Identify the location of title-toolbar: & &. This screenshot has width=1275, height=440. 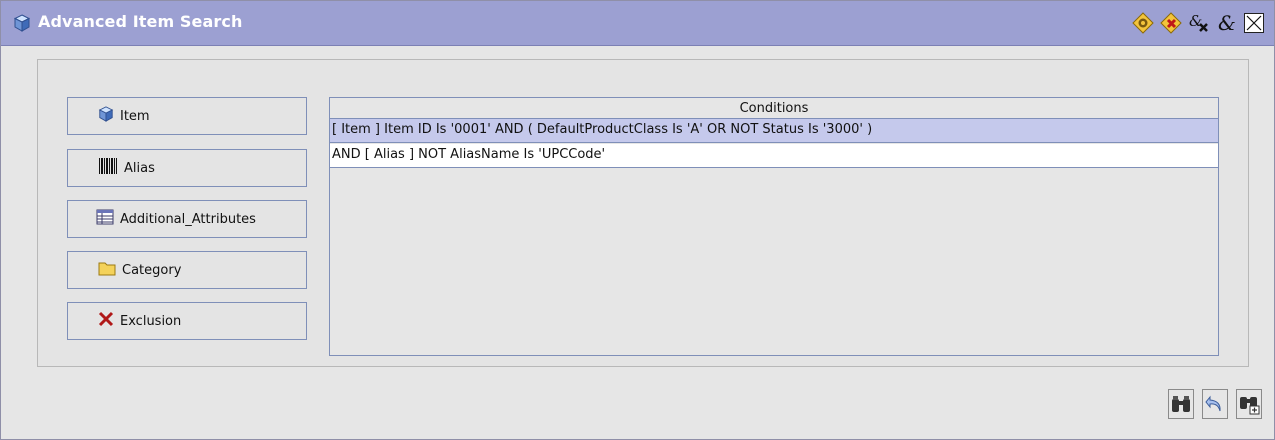
(1198, 23).